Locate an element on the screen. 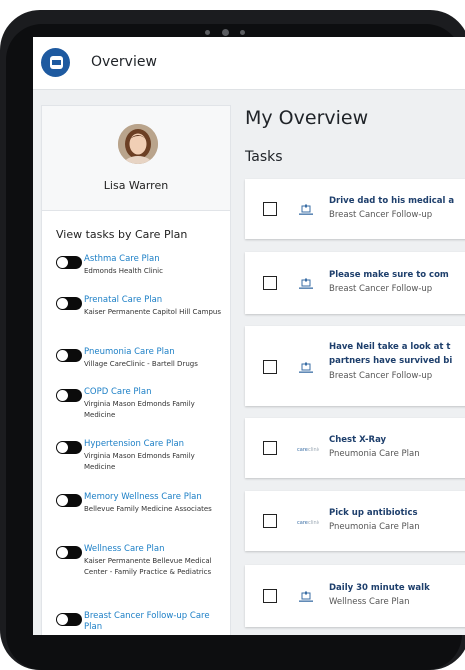 The height and width of the screenshot is (670, 465). tasks-heading: Tasks is located at coordinates (264, 157).